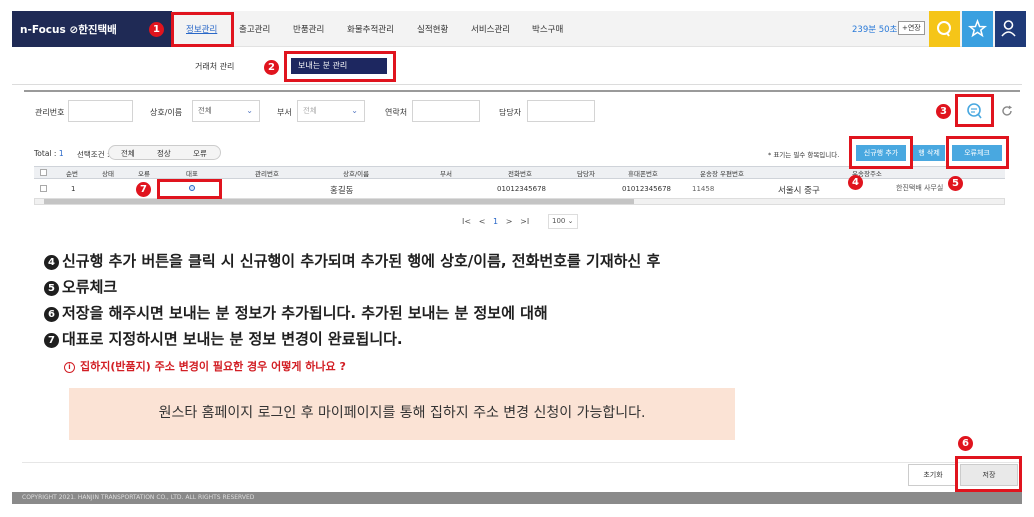 The image size is (1034, 517). What do you see at coordinates (547, 29) in the screenshot?
I see `nav-item-box-purchase: 박스구매` at bounding box center [547, 29].